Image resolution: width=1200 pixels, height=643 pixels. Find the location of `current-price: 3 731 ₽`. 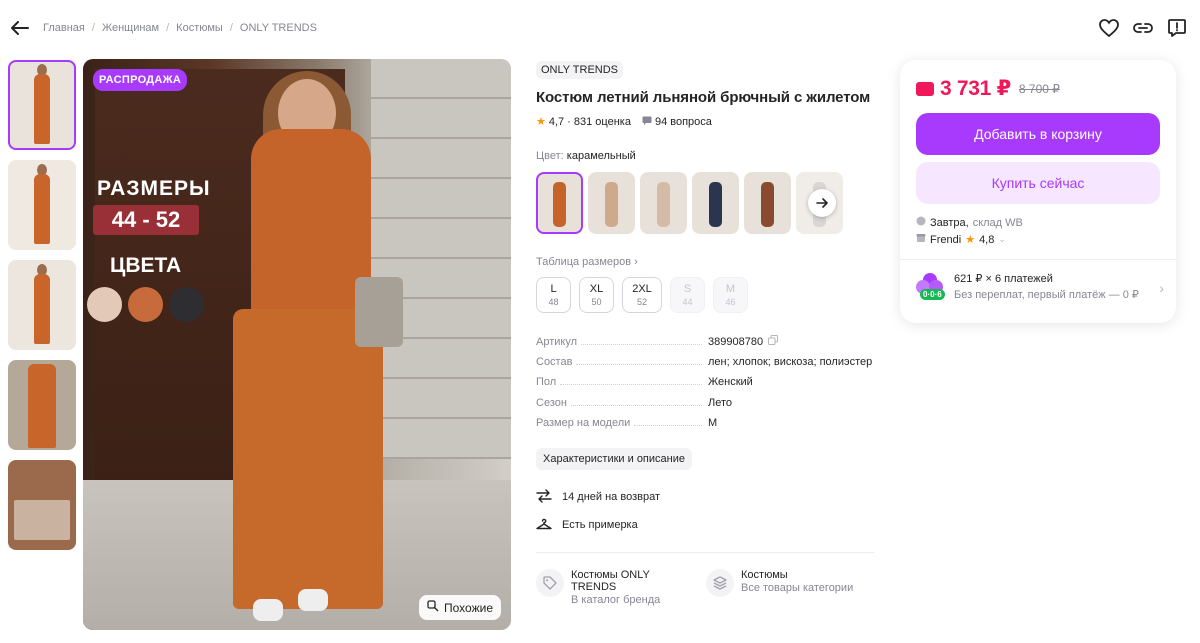

current-price: 3 731 ₽ is located at coordinates (975, 88).